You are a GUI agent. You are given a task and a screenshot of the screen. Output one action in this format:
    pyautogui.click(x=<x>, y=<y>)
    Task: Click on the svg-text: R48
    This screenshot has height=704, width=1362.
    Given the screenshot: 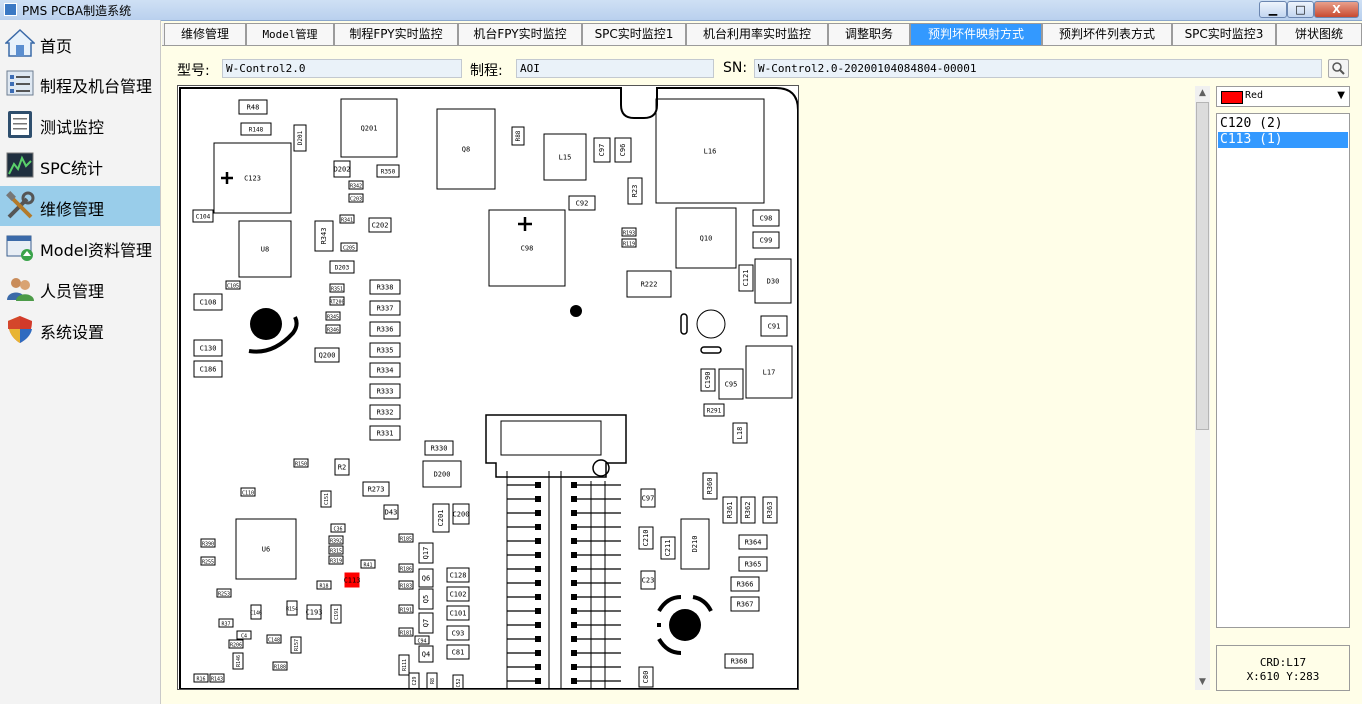 What is the action you would take?
    pyautogui.click(x=253, y=108)
    